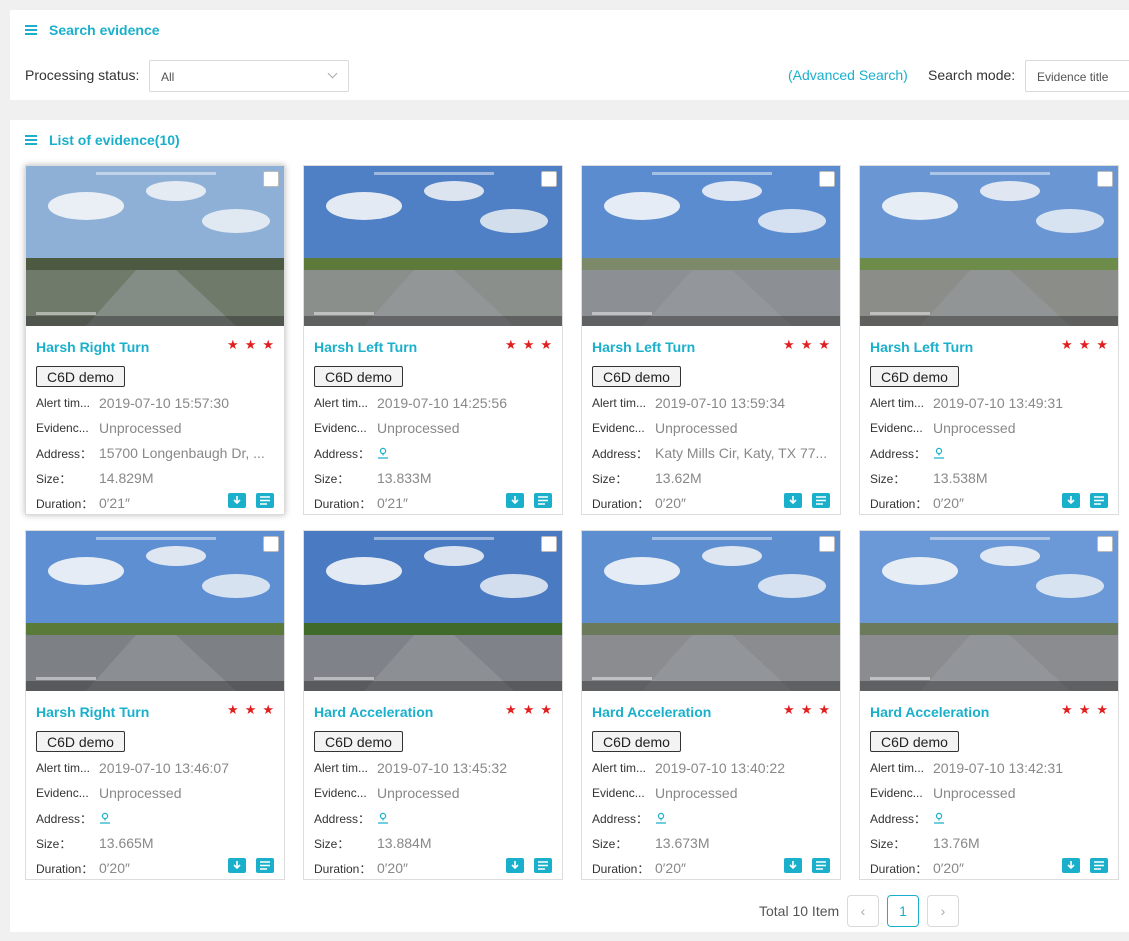  What do you see at coordinates (528, 710) in the screenshot?
I see `rating-stars: ★ ★ ★` at bounding box center [528, 710].